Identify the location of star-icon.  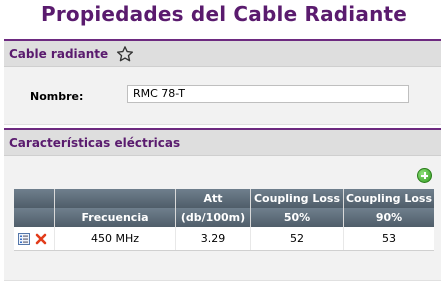
(125, 54).